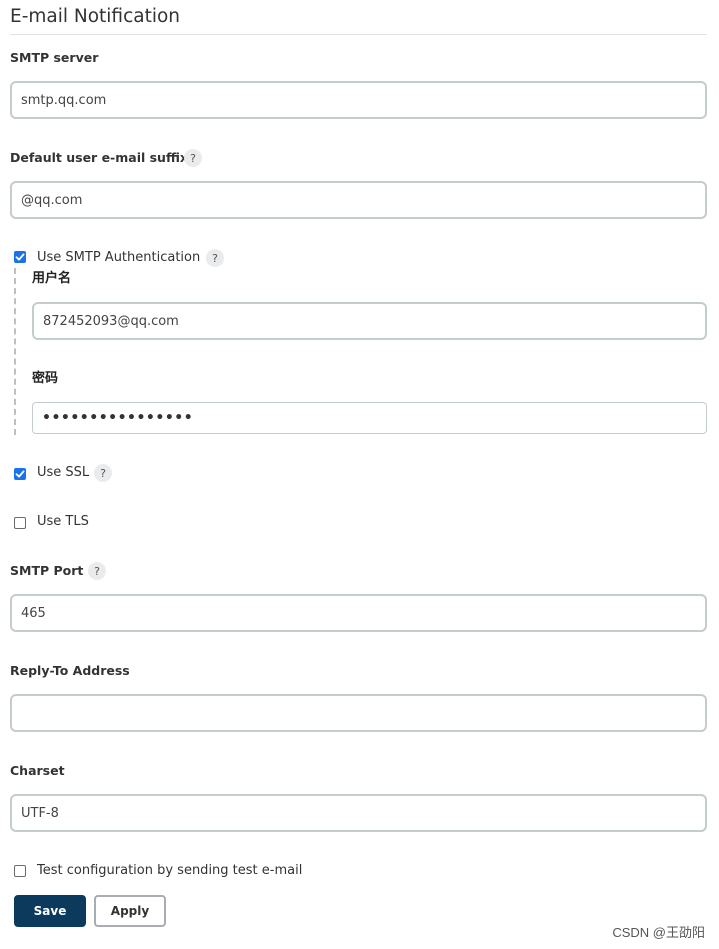 This screenshot has width=719, height=949. Describe the element at coordinates (54, 57) in the screenshot. I see `smtp-server-label: SMTP server` at that location.